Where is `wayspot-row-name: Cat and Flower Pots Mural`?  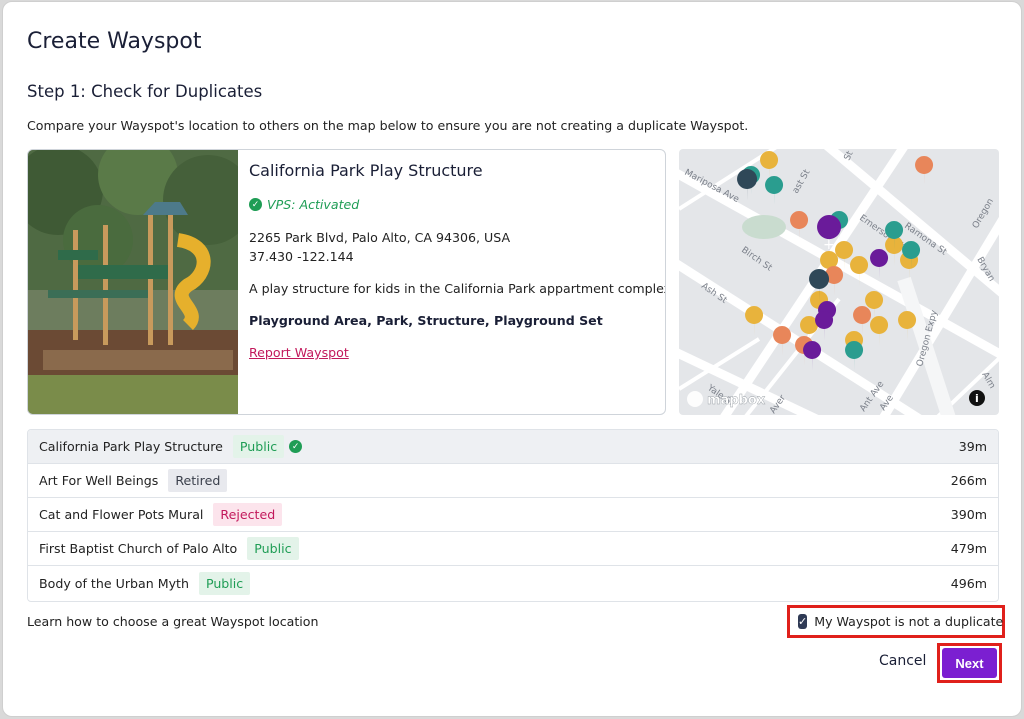 wayspot-row-name: Cat and Flower Pots Mural is located at coordinates (121, 514).